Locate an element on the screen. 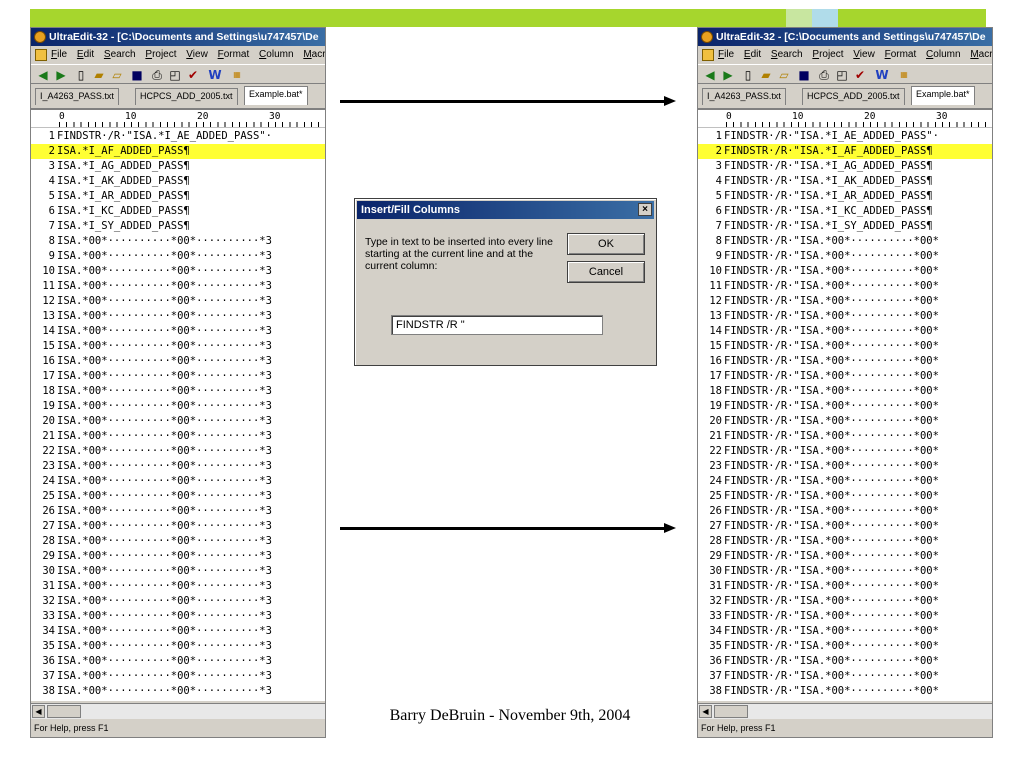 This screenshot has width=1024, height=768. word-wrap-icon: W is located at coordinates (215, 75).